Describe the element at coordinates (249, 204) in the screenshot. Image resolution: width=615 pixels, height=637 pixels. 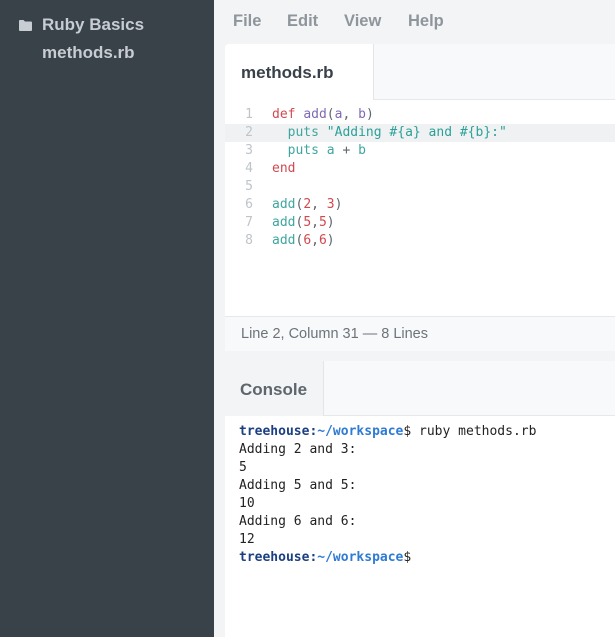
I see `line-number: 6` at that location.